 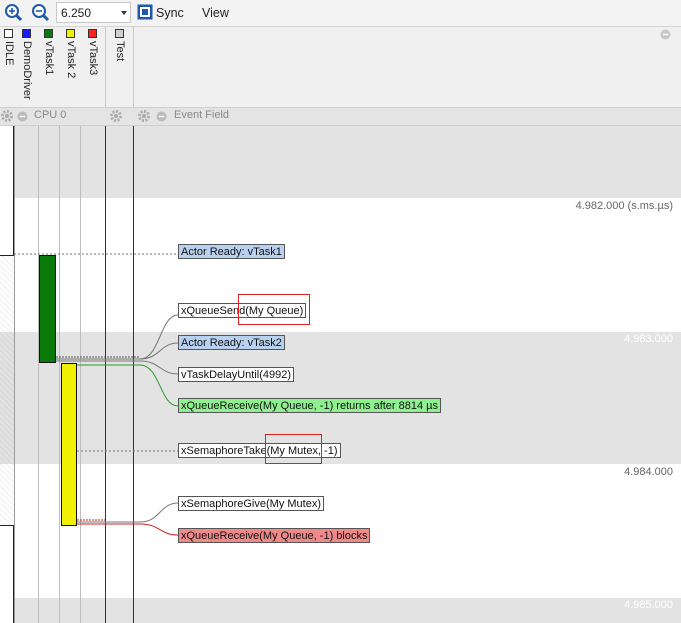 I want to click on zoom-out-icon, so click(x=41, y=13).